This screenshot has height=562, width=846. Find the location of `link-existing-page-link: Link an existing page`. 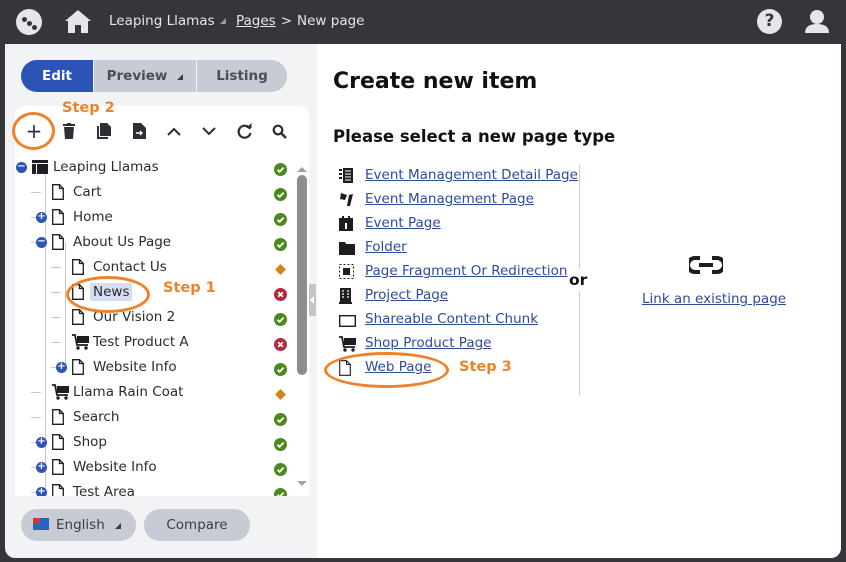

link-existing-page-link: Link an existing page is located at coordinates (714, 299).